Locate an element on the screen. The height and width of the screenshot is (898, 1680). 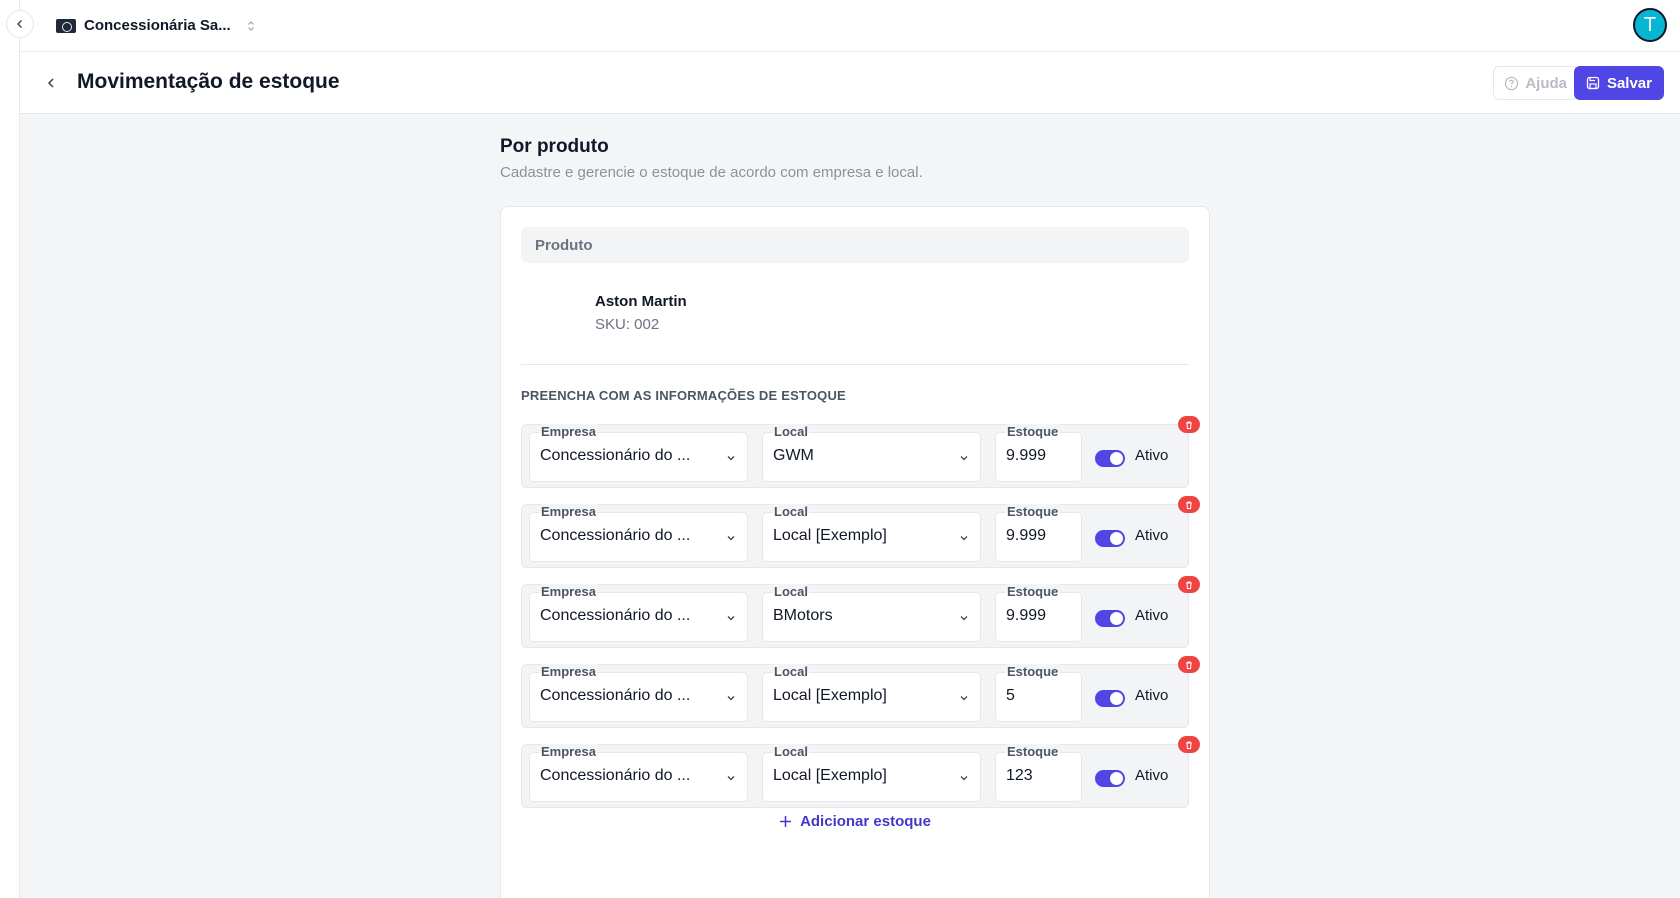
estoque-value: 5 is located at coordinates (1010, 695).